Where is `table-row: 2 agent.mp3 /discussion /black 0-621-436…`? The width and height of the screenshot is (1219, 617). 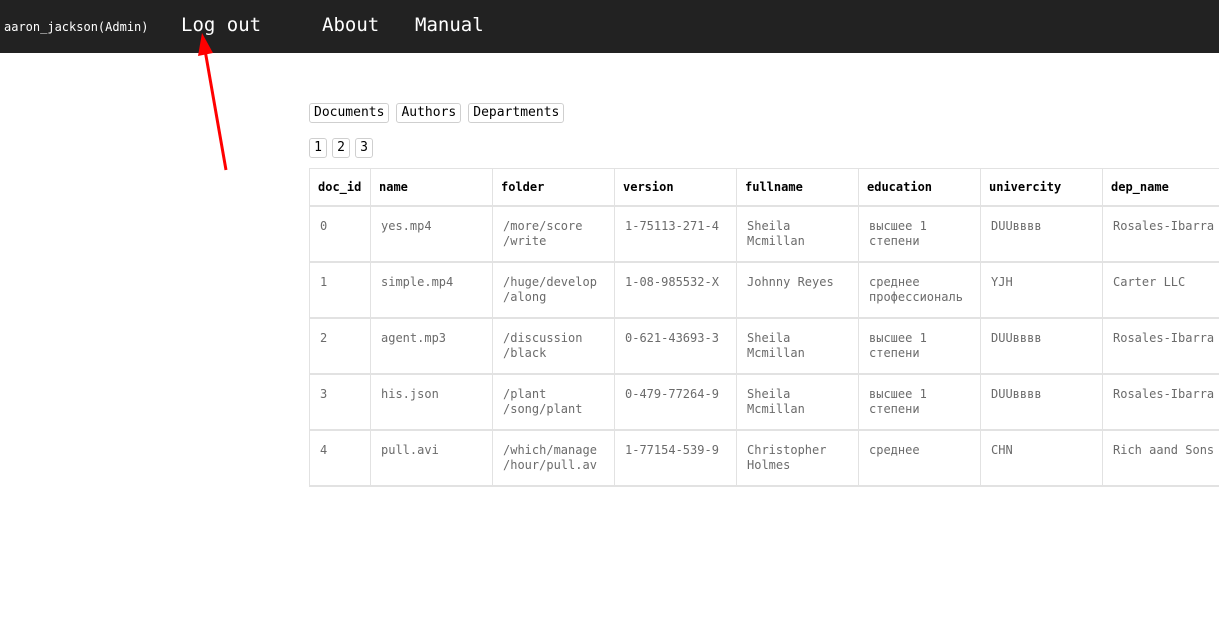
table-row: 2 agent.mp3 /discussion /black 0-621-436… is located at coordinates (764, 346).